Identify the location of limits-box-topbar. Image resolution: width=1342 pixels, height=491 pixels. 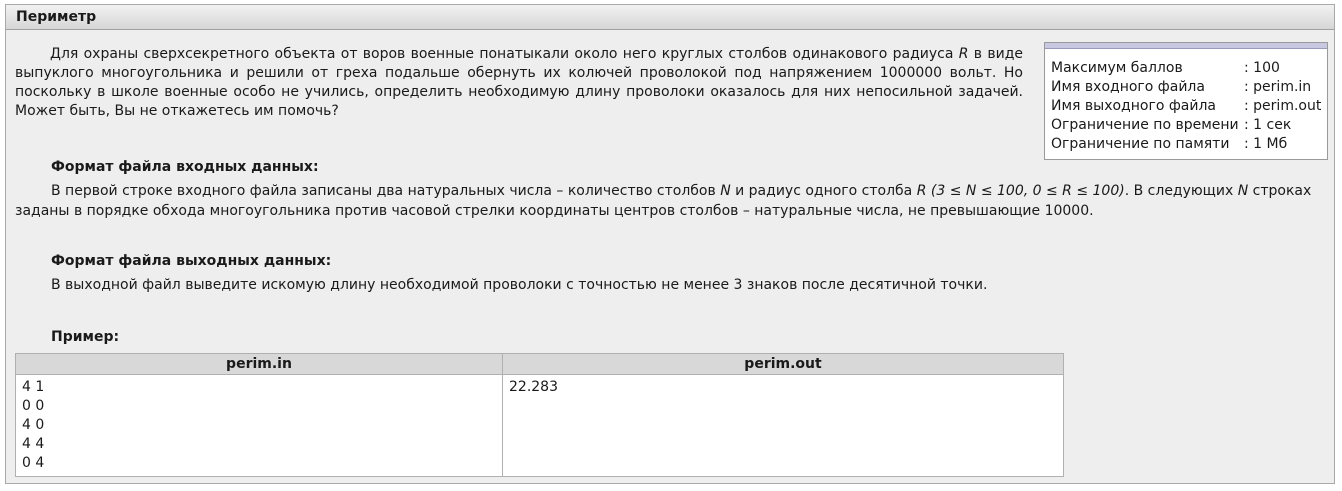
(1186, 46).